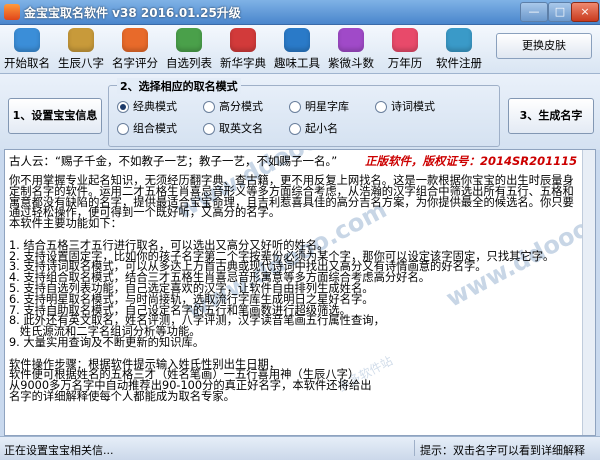 The width and height of the screenshot is (600, 460). I want to click on toolbar-label: 名字评分, so click(135, 63).